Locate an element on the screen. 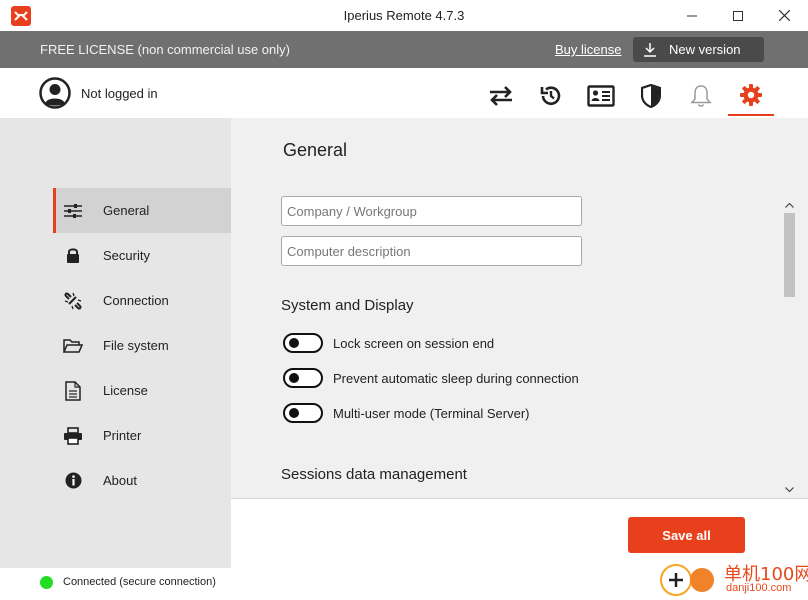 The image size is (808, 600). multi-user-toggle is located at coordinates (303, 413).